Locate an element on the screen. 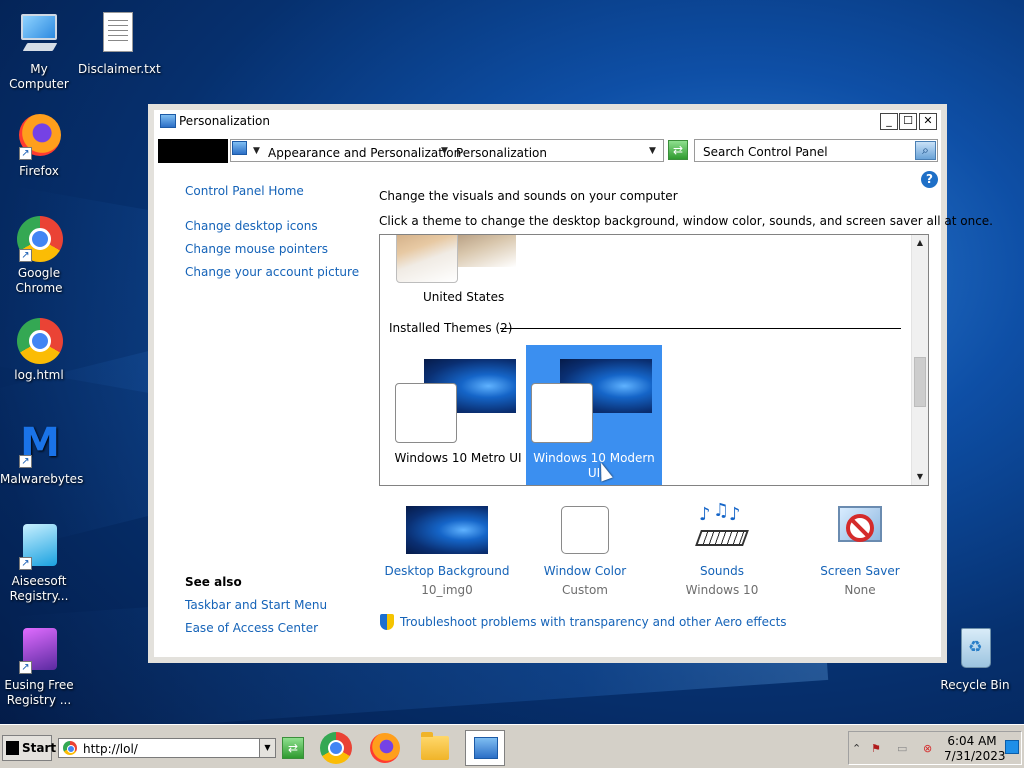 The image size is (1024, 768). breadcrumb-appearance: Appearance and Personalization is located at coordinates (364, 153).